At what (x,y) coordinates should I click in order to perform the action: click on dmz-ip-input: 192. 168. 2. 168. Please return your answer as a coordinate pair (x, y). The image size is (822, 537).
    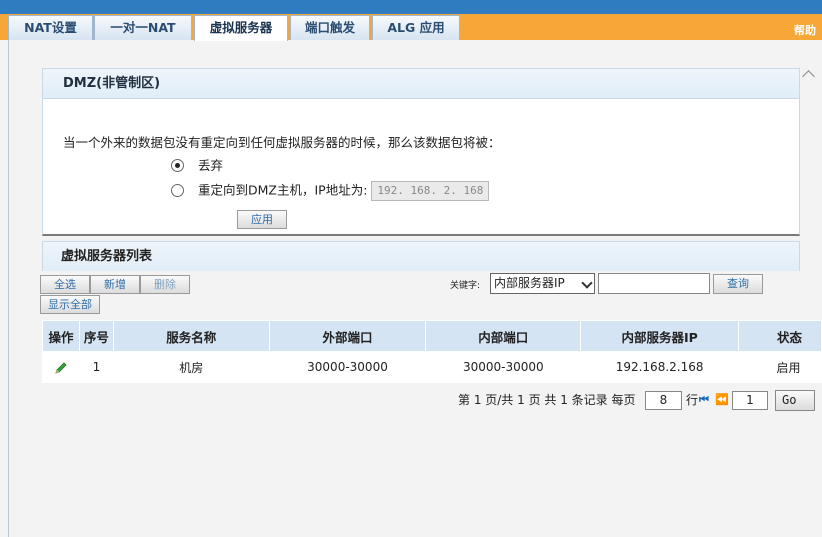
    Looking at the image, I should click on (430, 191).